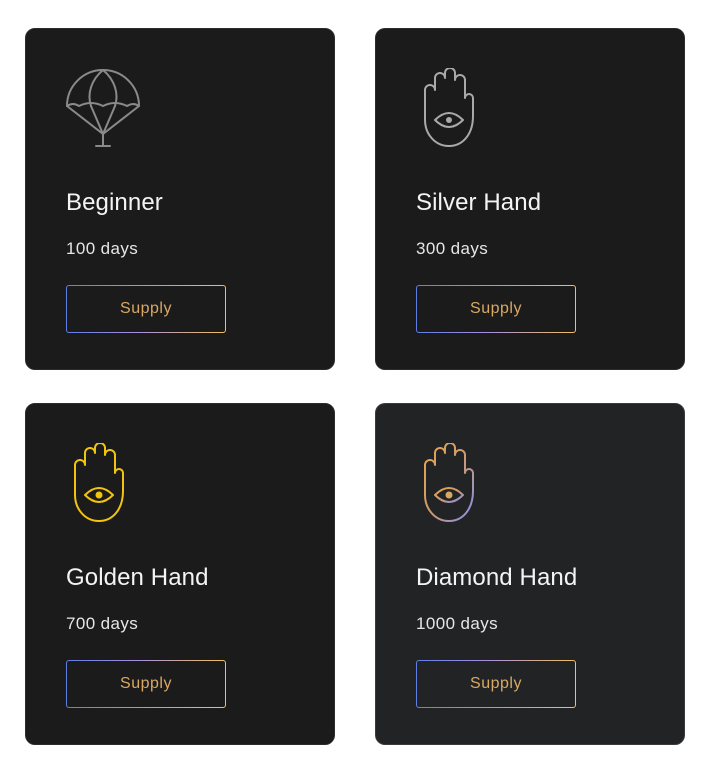 The height and width of the screenshot is (781, 717). Describe the element at coordinates (452, 248) in the screenshot. I see `tier-duration: 300 days` at that location.